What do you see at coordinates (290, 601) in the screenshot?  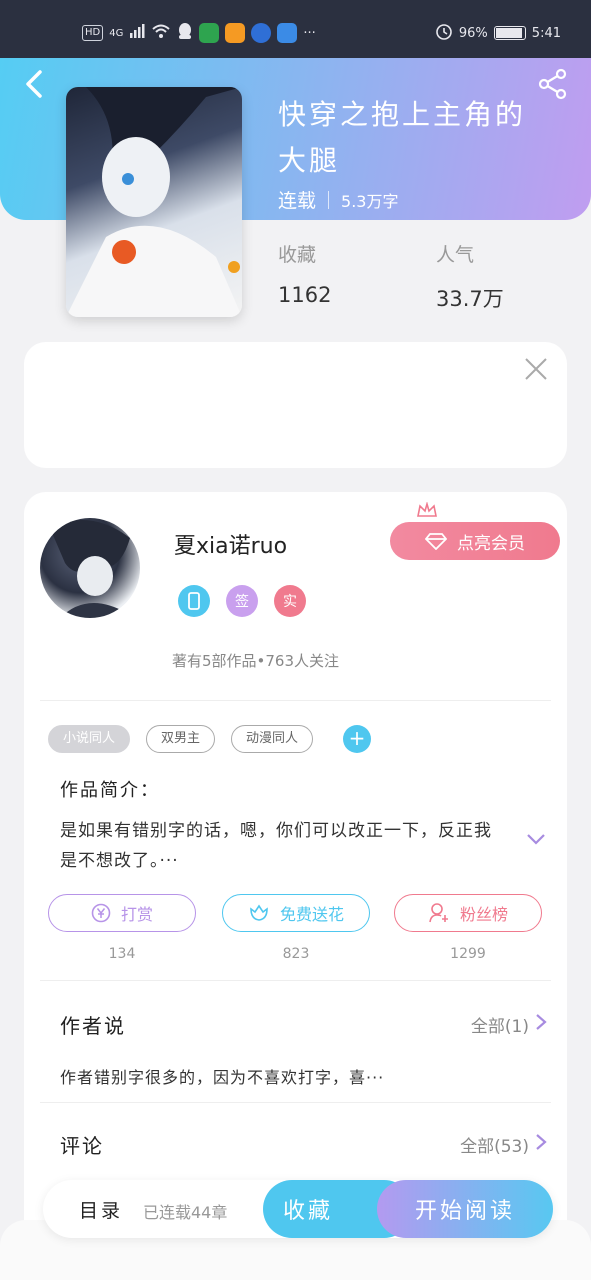 I see `real-badge-icon: 实` at bounding box center [290, 601].